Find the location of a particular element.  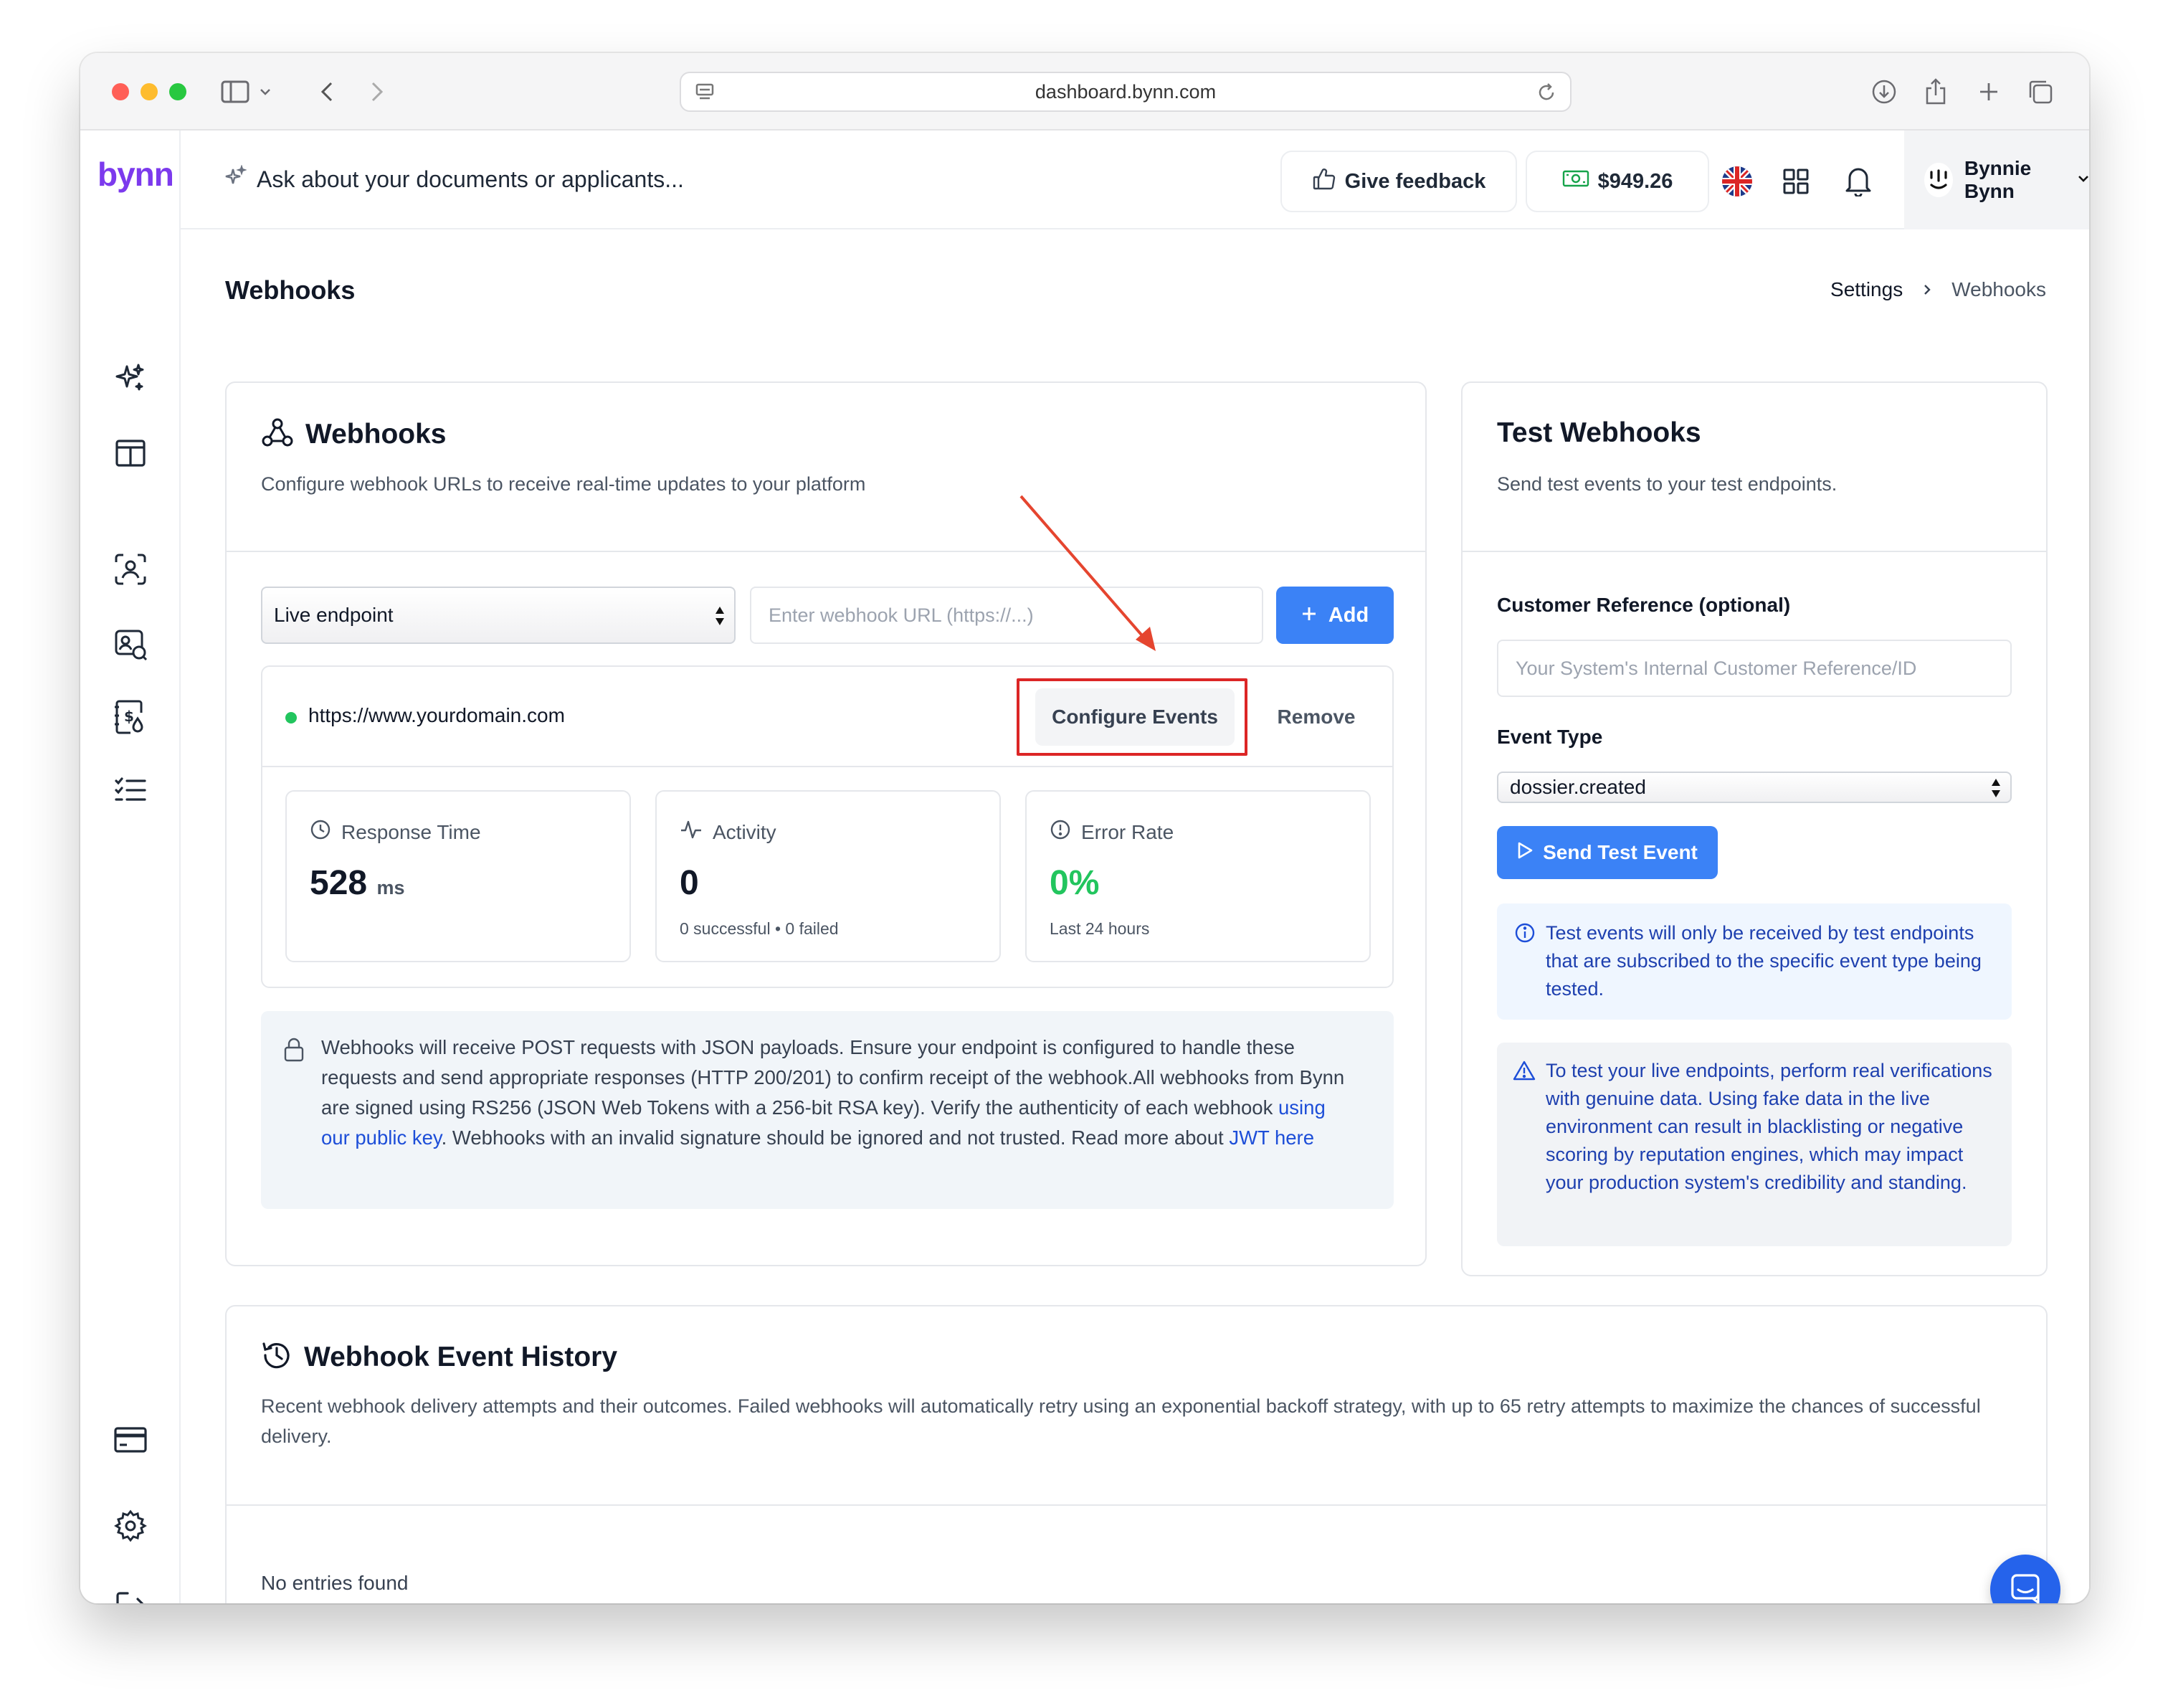

document-money-icon: $ is located at coordinates (130, 717).